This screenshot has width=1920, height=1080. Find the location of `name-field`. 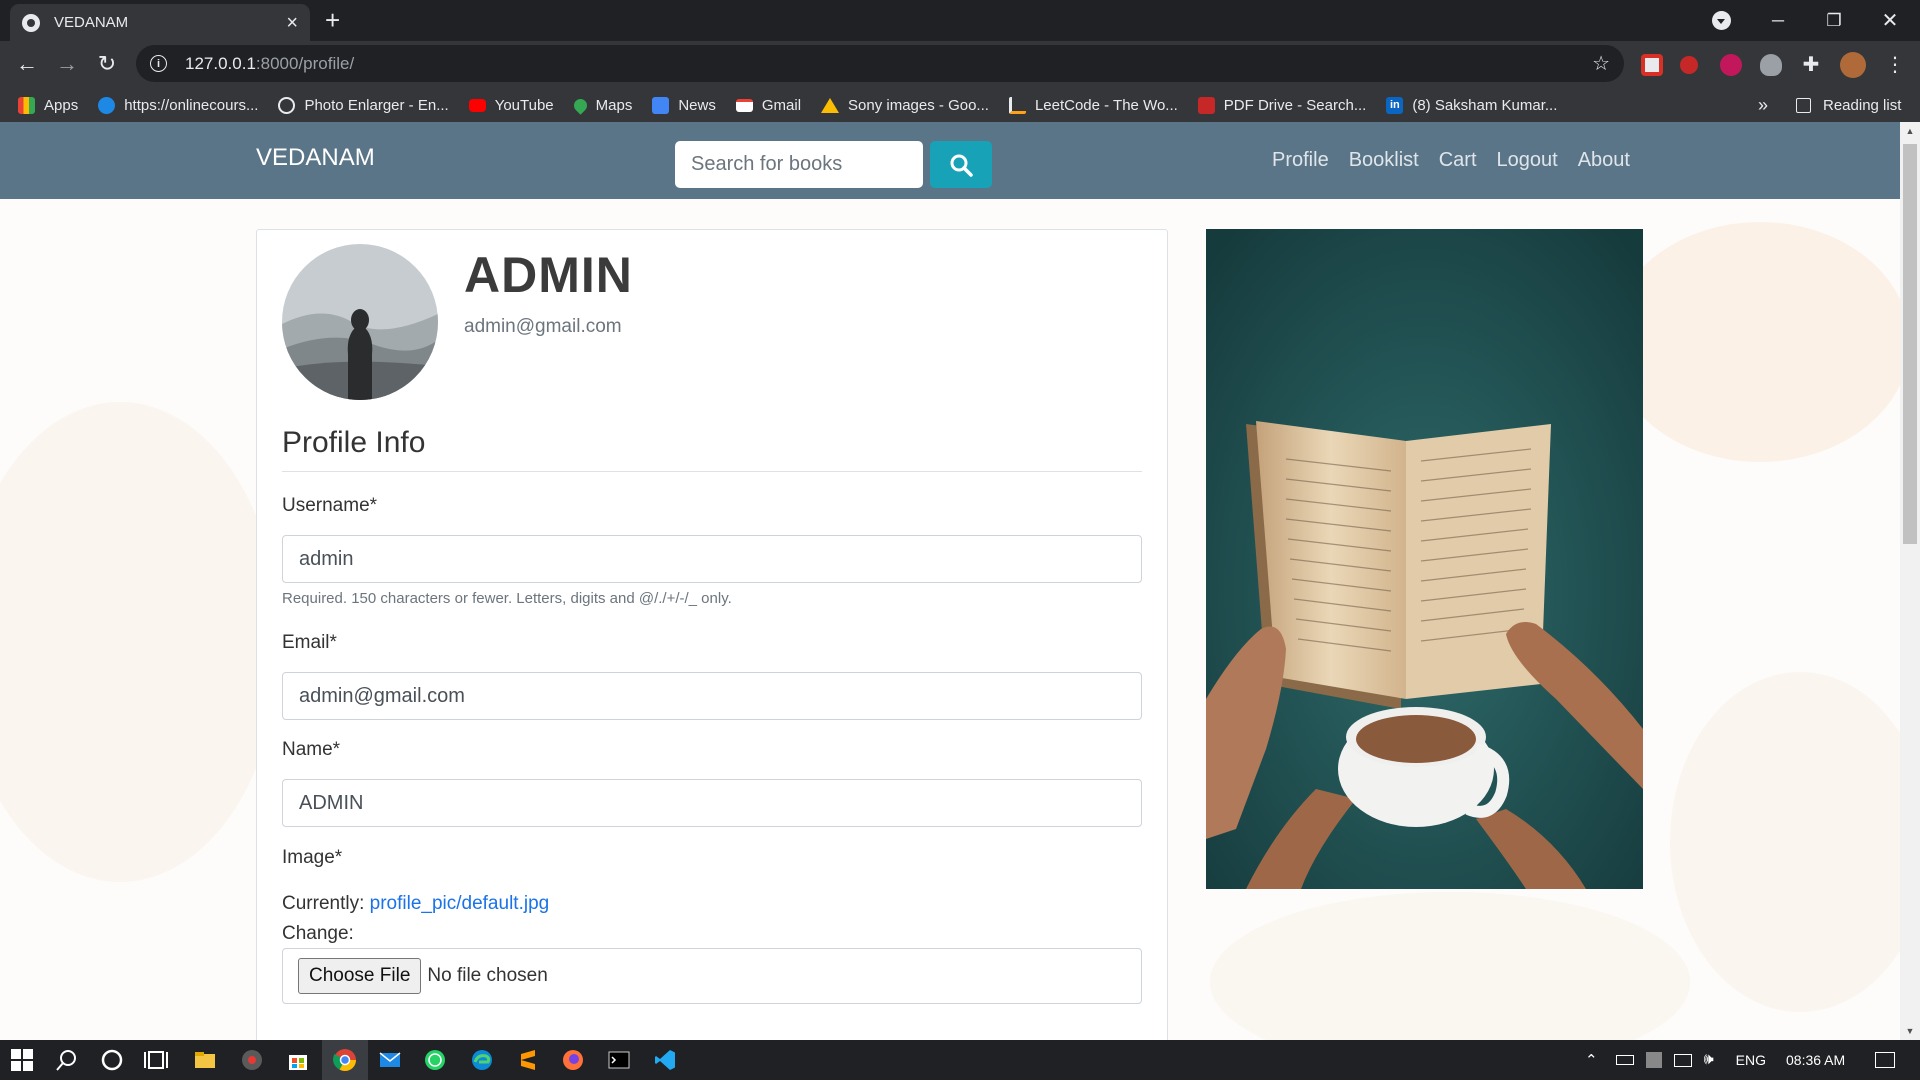

name-field is located at coordinates (712, 803).